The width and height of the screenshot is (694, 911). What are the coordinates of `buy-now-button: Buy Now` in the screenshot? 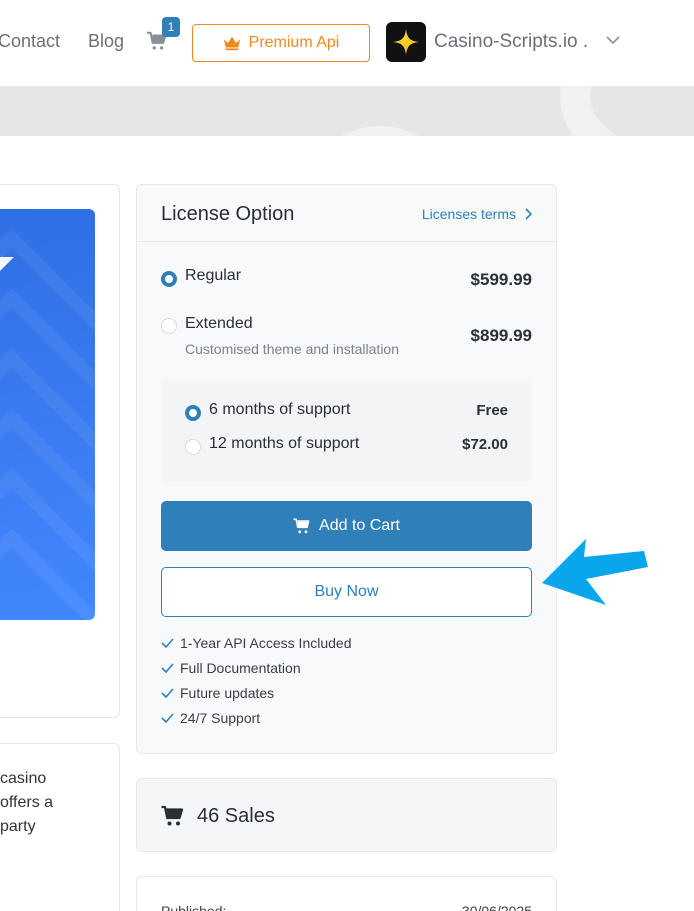 It's located at (346, 592).